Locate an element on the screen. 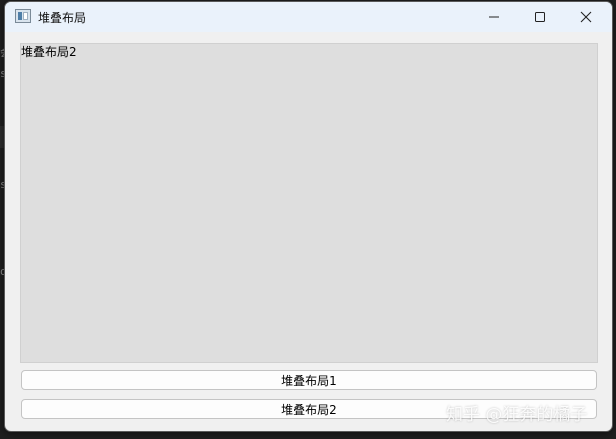 The image size is (616, 439). maximize-icon is located at coordinates (540, 17).